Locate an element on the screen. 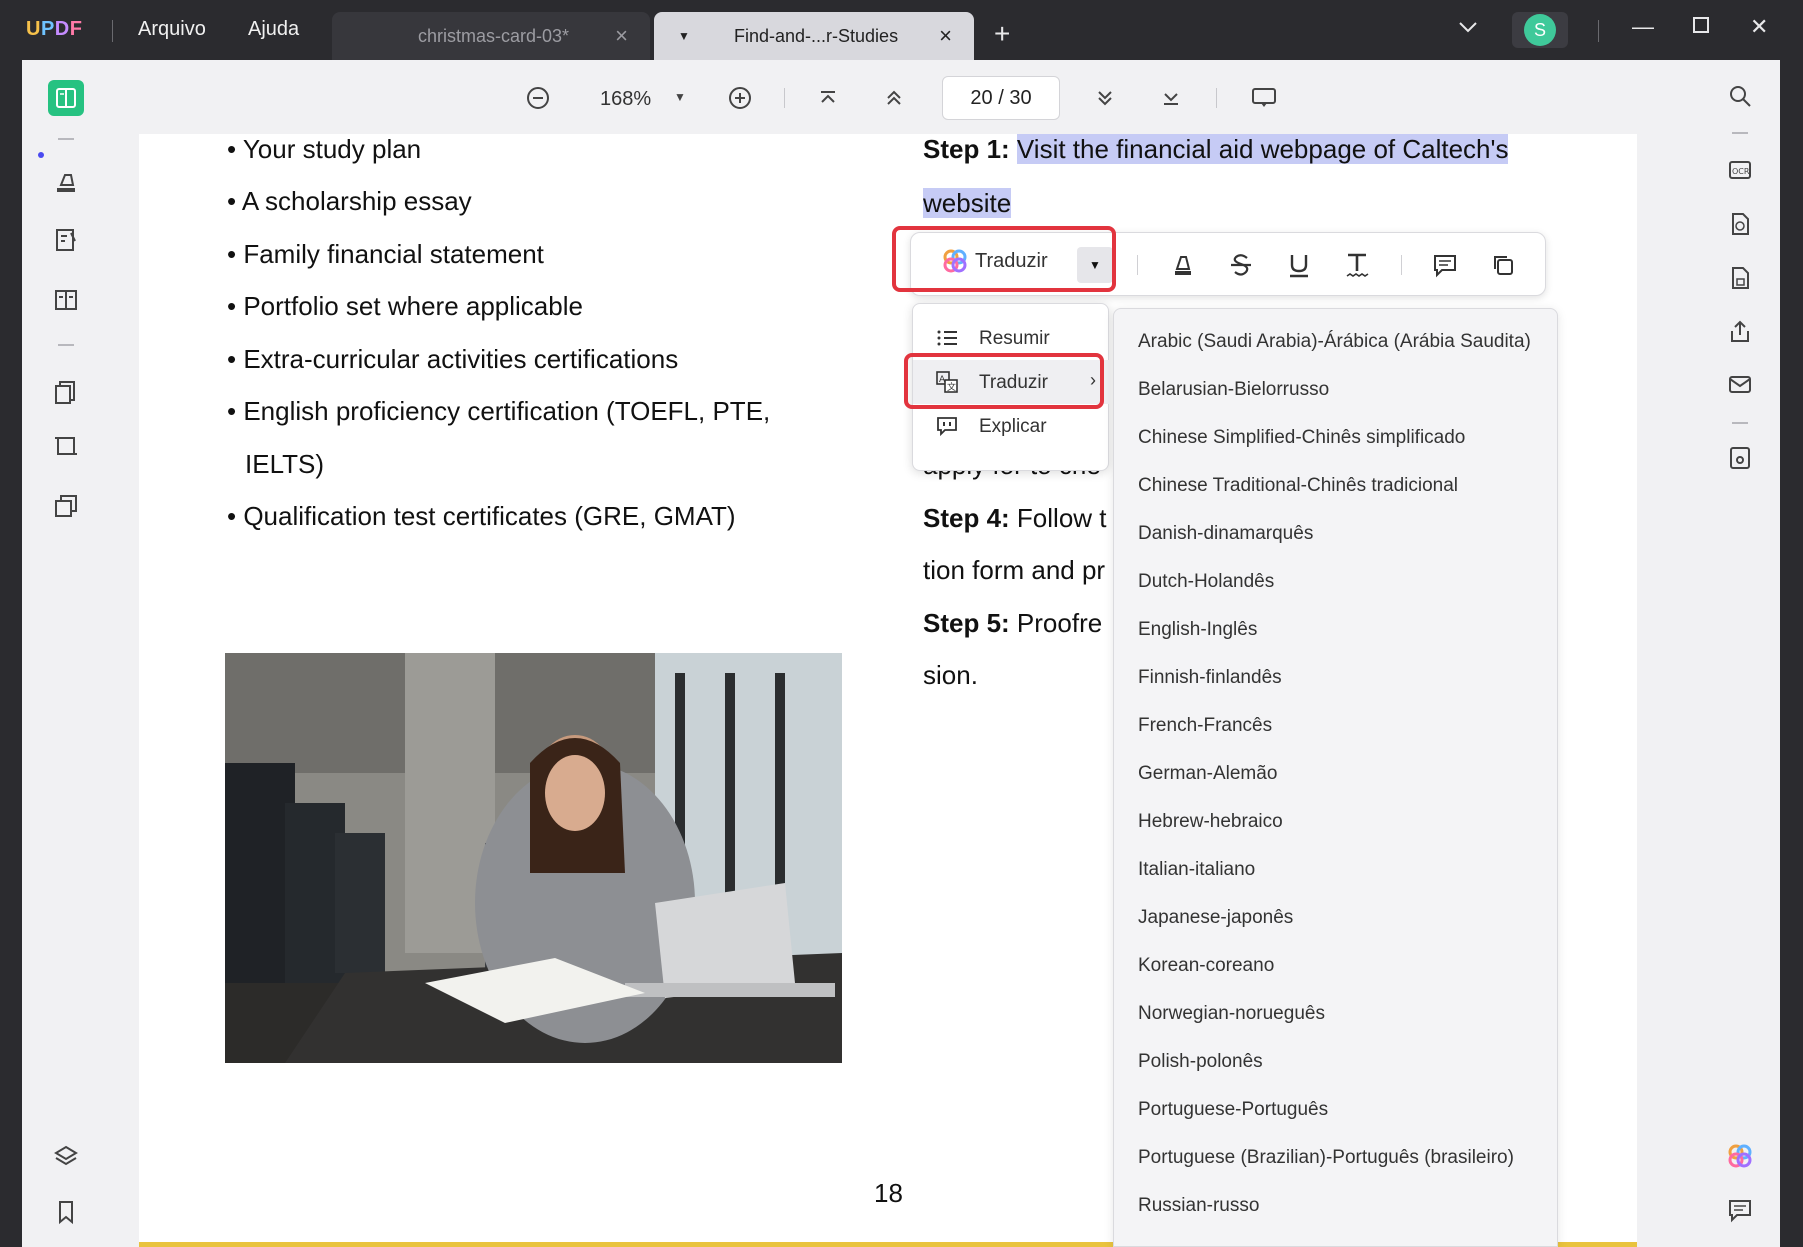 Image resolution: width=1803 pixels, height=1247 pixels. page-indicator: 20 / 30 is located at coordinates (1001, 98).